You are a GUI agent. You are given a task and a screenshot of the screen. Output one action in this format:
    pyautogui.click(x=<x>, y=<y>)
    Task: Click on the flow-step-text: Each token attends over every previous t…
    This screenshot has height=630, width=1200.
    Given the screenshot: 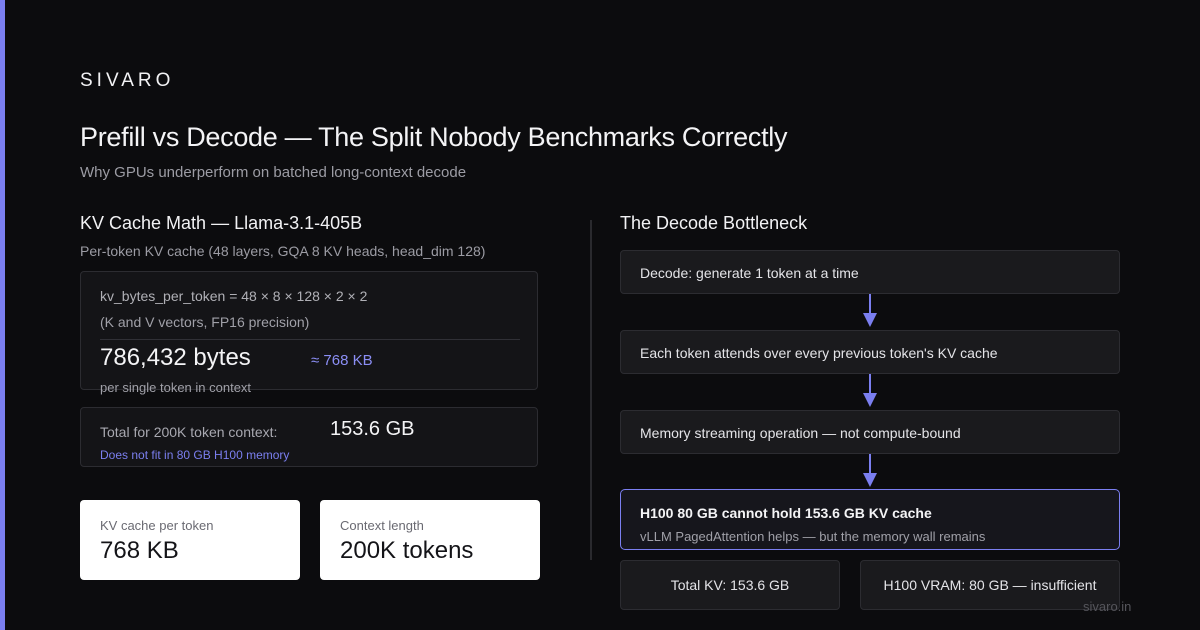 What is the action you would take?
    pyautogui.click(x=819, y=353)
    